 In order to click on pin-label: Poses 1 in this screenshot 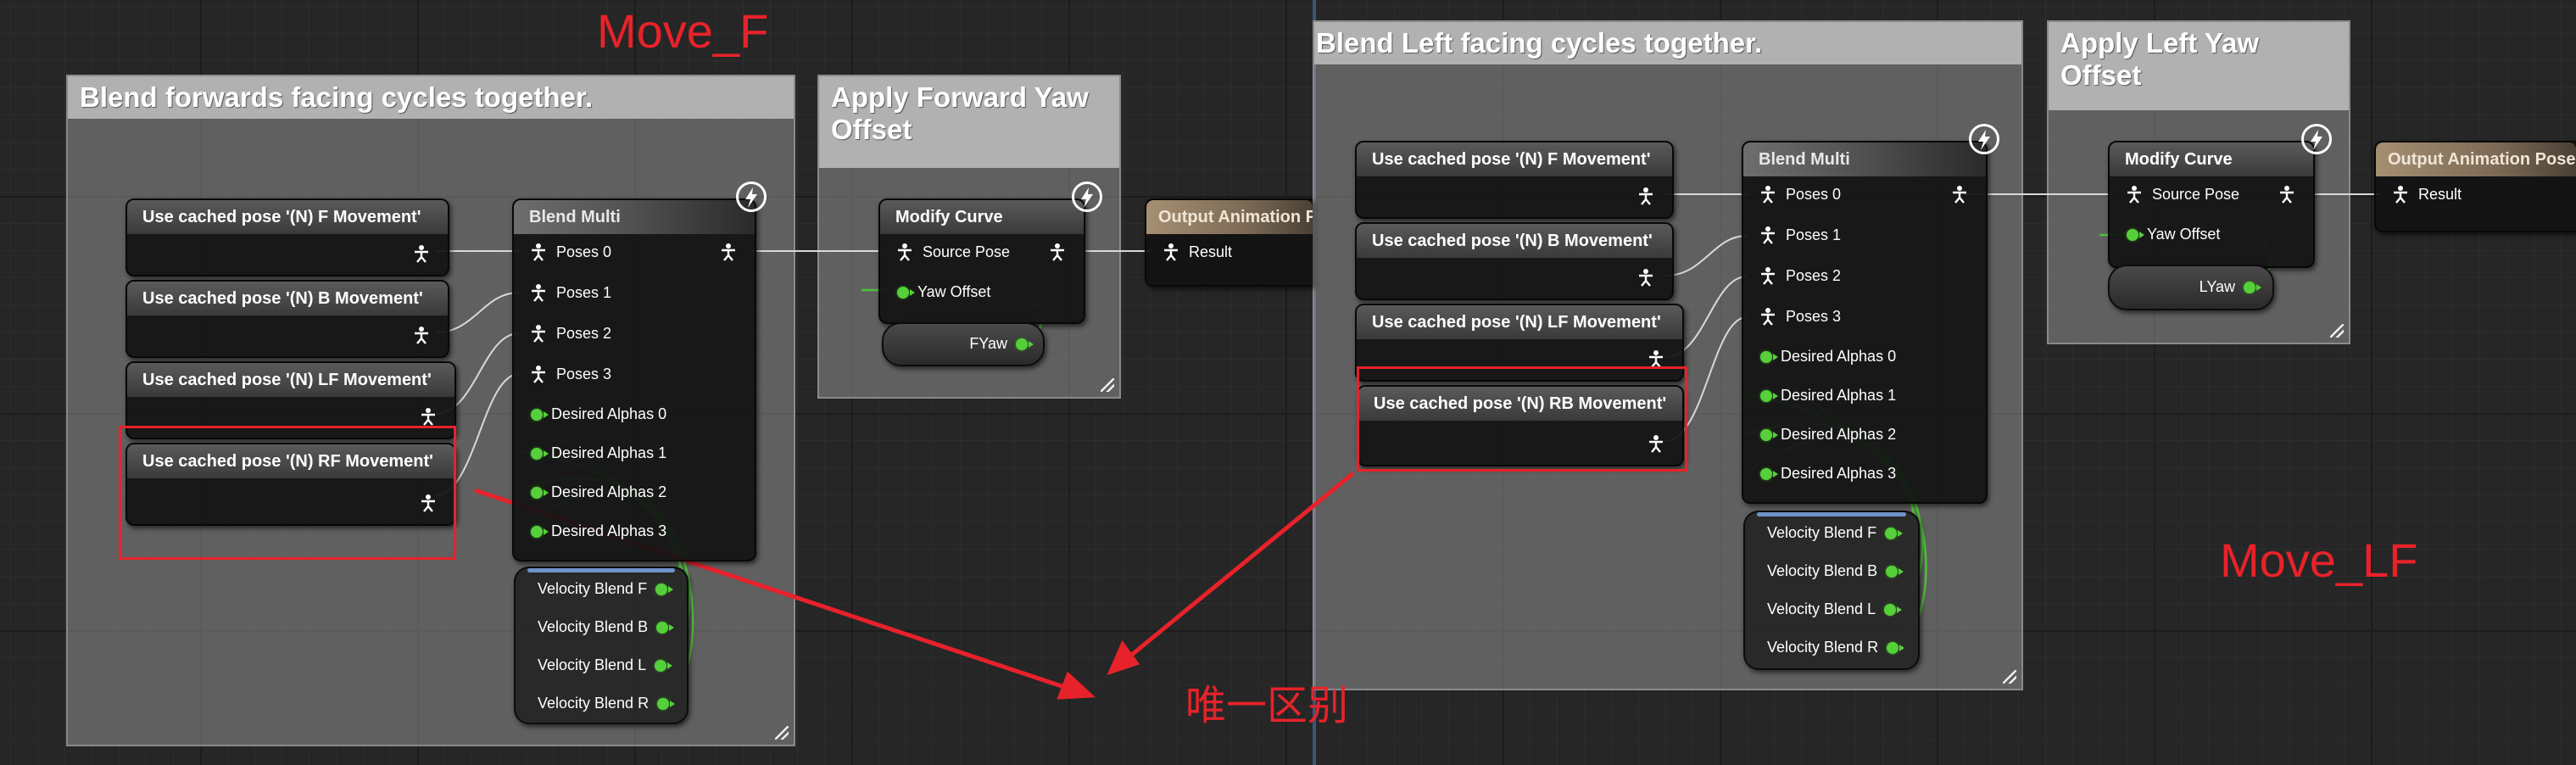, I will do `click(1814, 235)`.